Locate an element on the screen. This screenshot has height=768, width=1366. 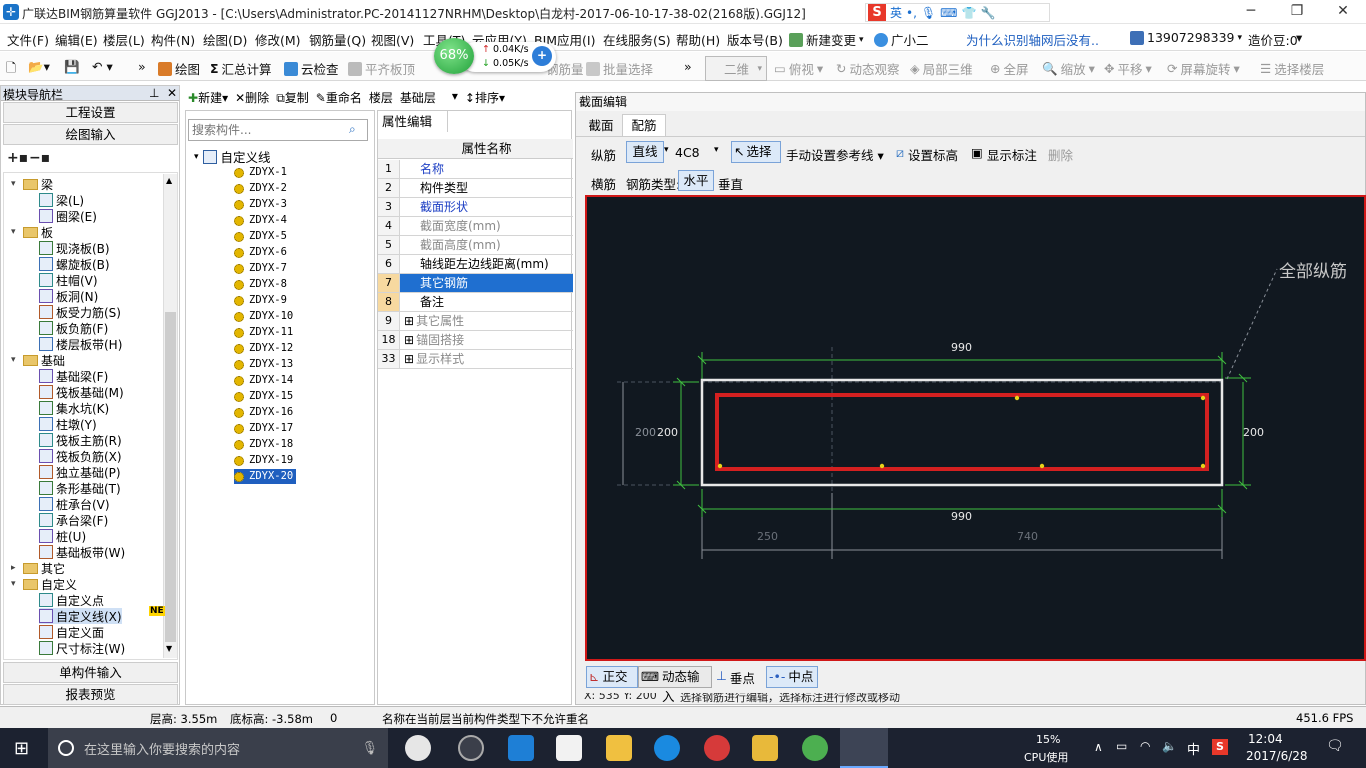
taskbar-app-browser-icon is located at coordinates (471, 748).